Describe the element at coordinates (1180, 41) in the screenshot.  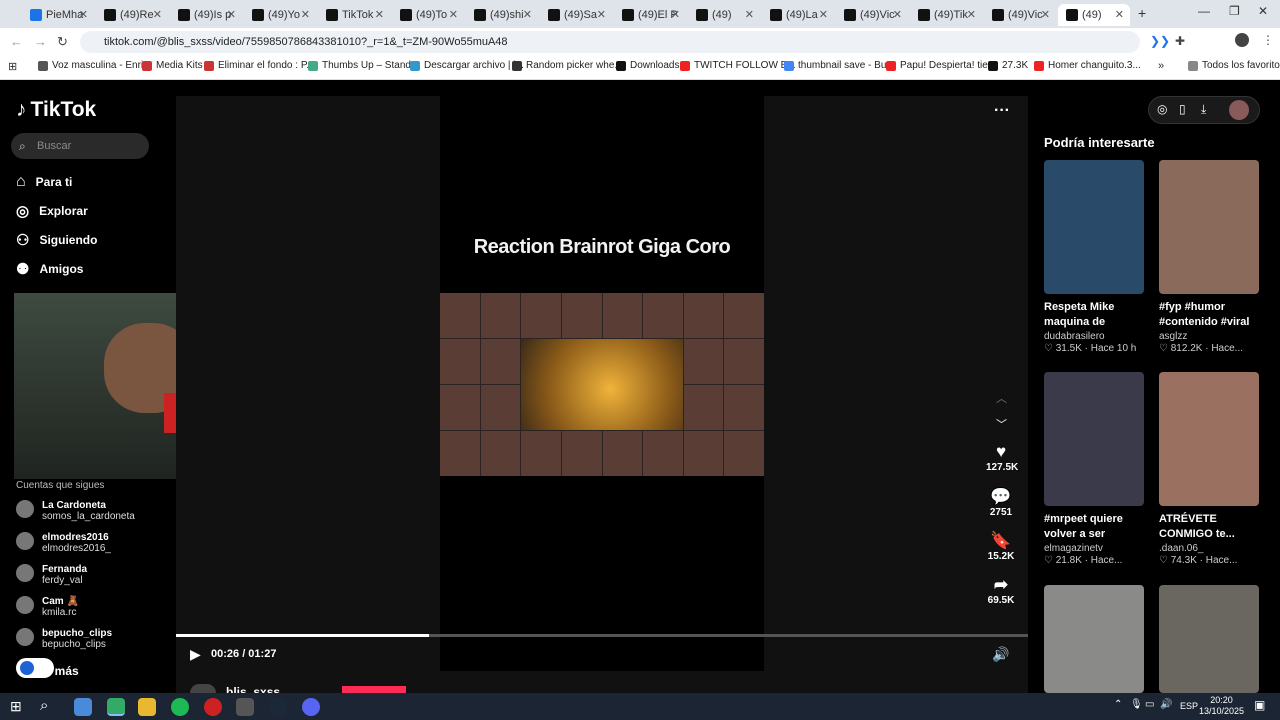
I see `puzzle-icon: ✚` at that location.